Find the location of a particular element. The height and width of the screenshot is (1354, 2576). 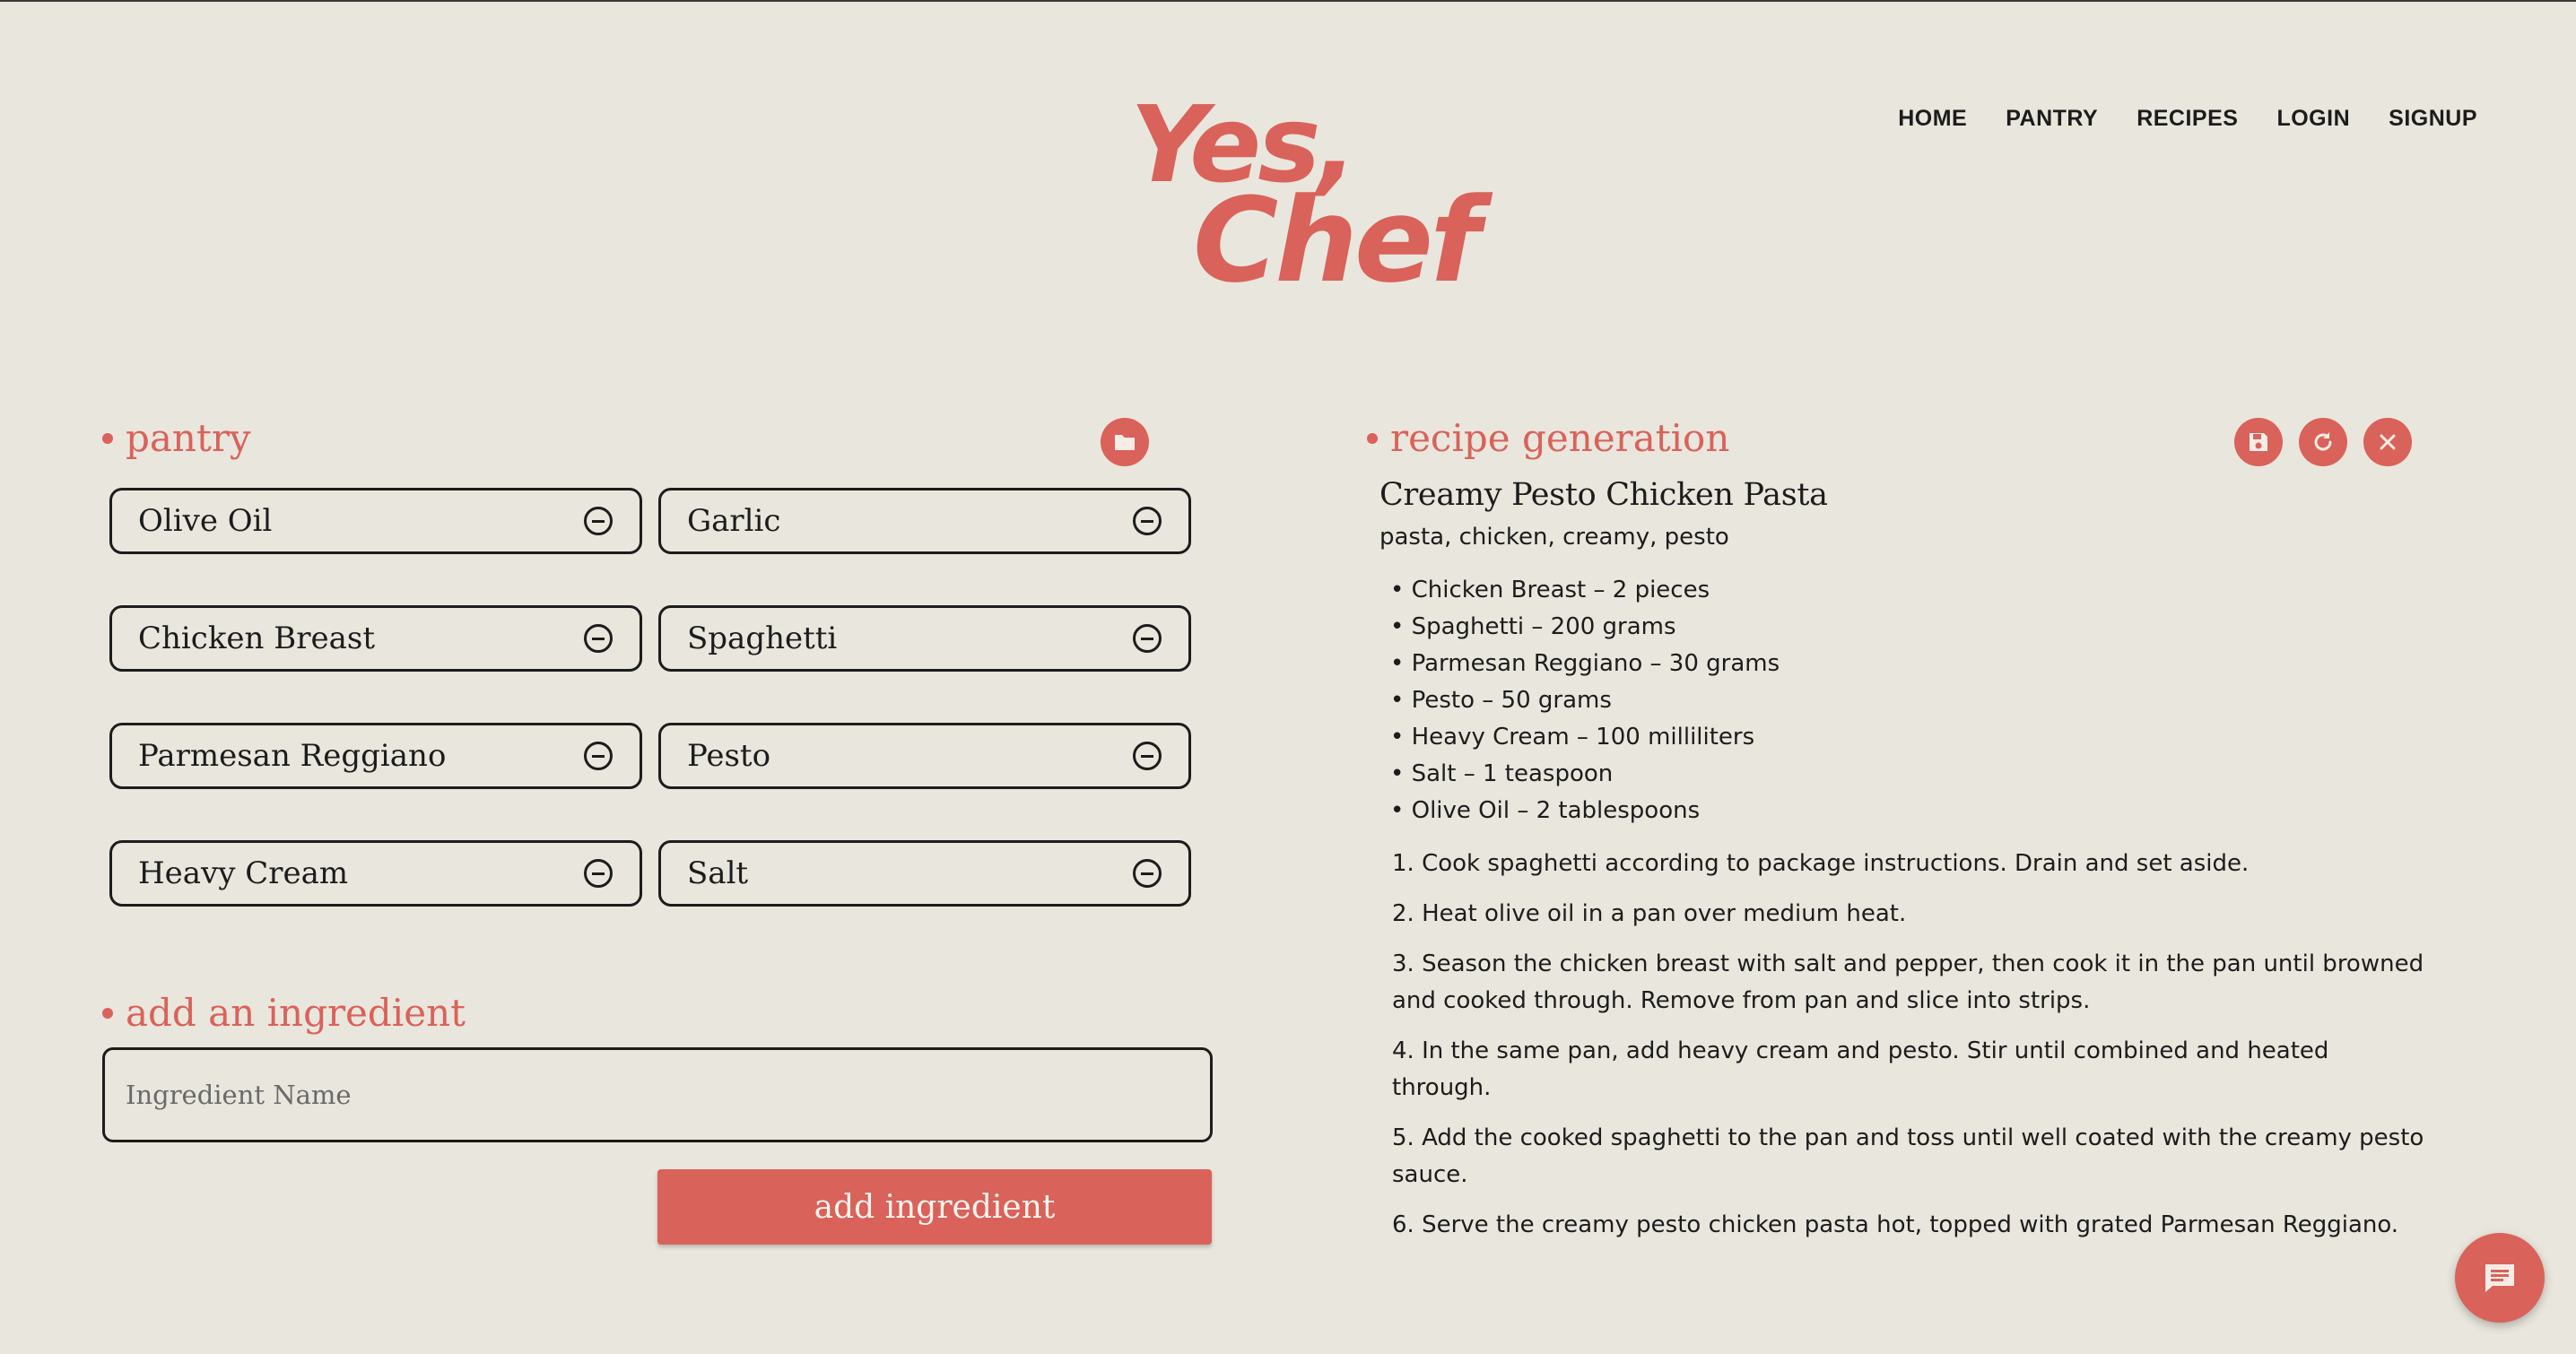

nav-home: HOME is located at coordinates (1932, 119).